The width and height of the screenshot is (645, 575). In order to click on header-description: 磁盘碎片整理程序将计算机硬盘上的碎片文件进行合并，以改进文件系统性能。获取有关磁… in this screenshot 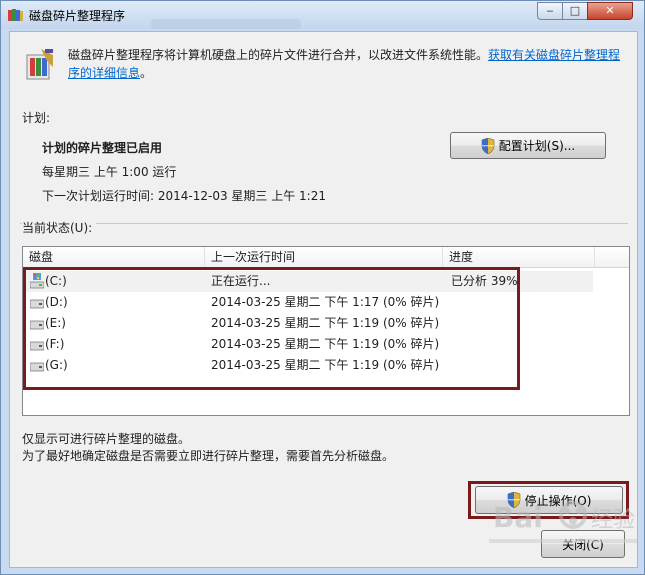, I will do `click(348, 64)`.